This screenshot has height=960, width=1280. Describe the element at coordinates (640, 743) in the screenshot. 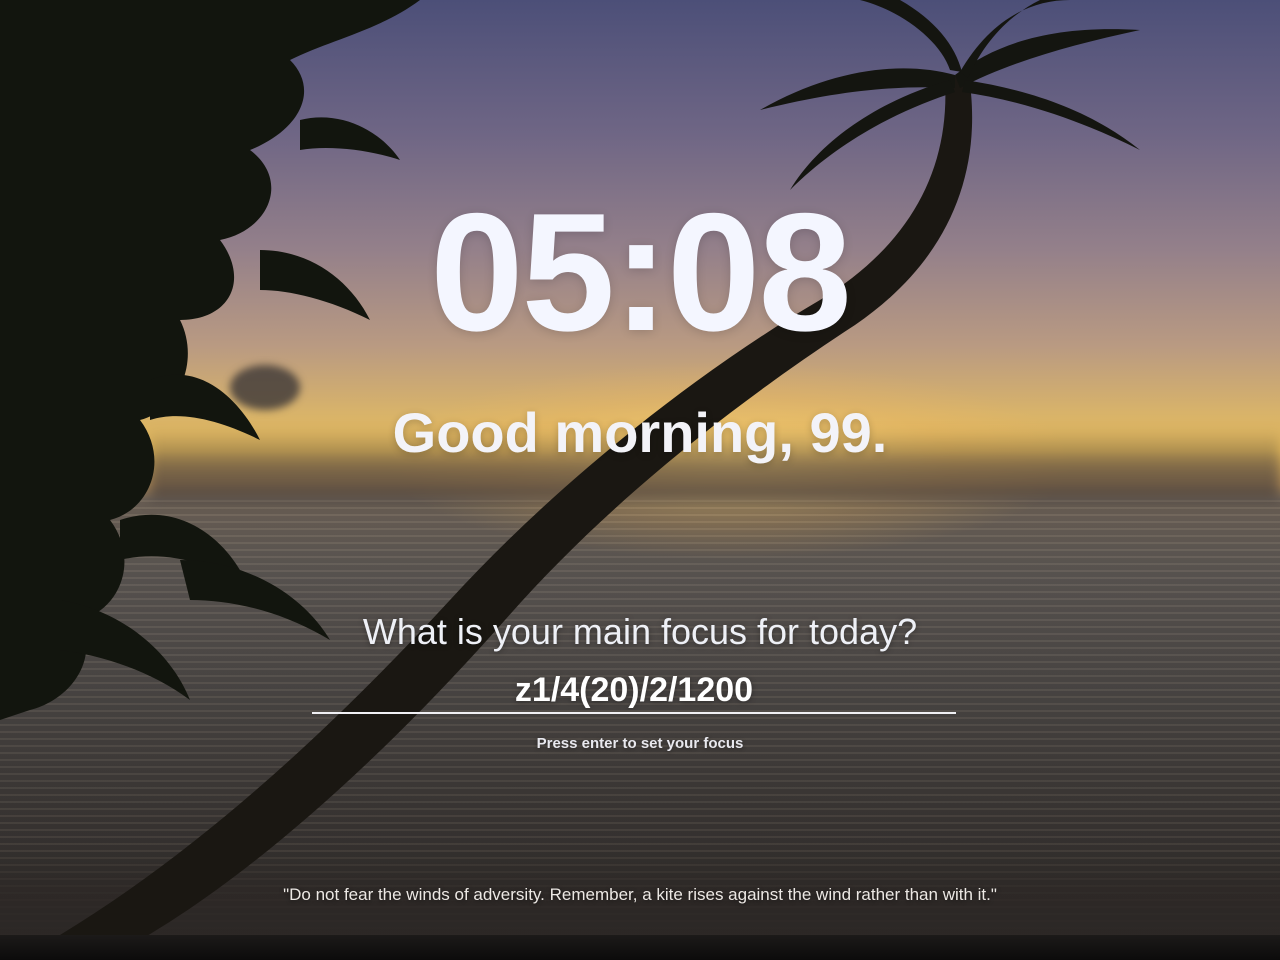

I see `focus-hint: Press enter to set your focus` at that location.